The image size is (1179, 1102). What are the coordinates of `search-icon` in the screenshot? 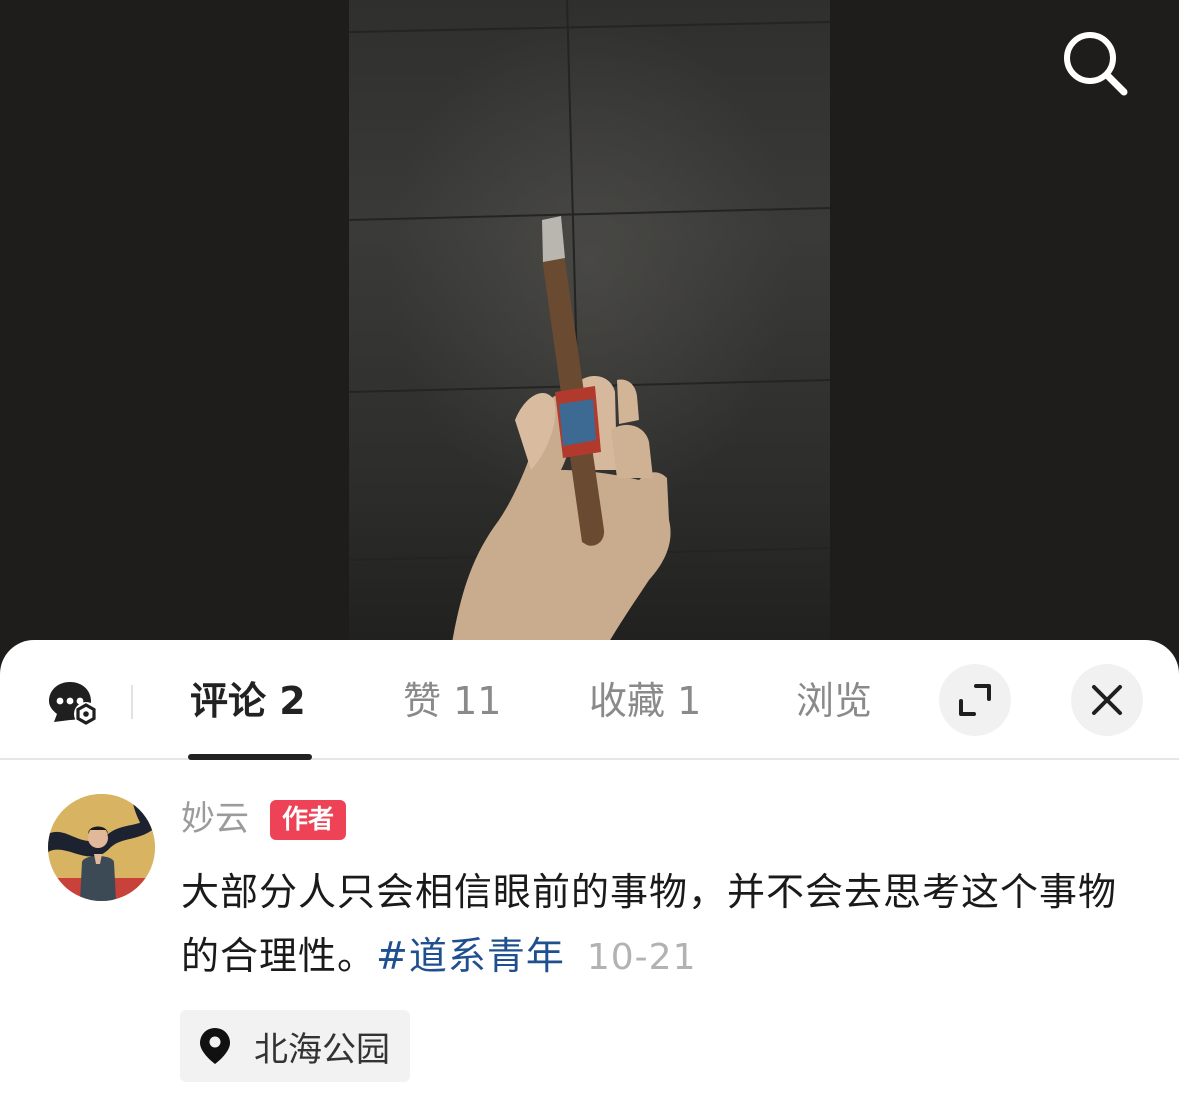 It's located at (1096, 64).